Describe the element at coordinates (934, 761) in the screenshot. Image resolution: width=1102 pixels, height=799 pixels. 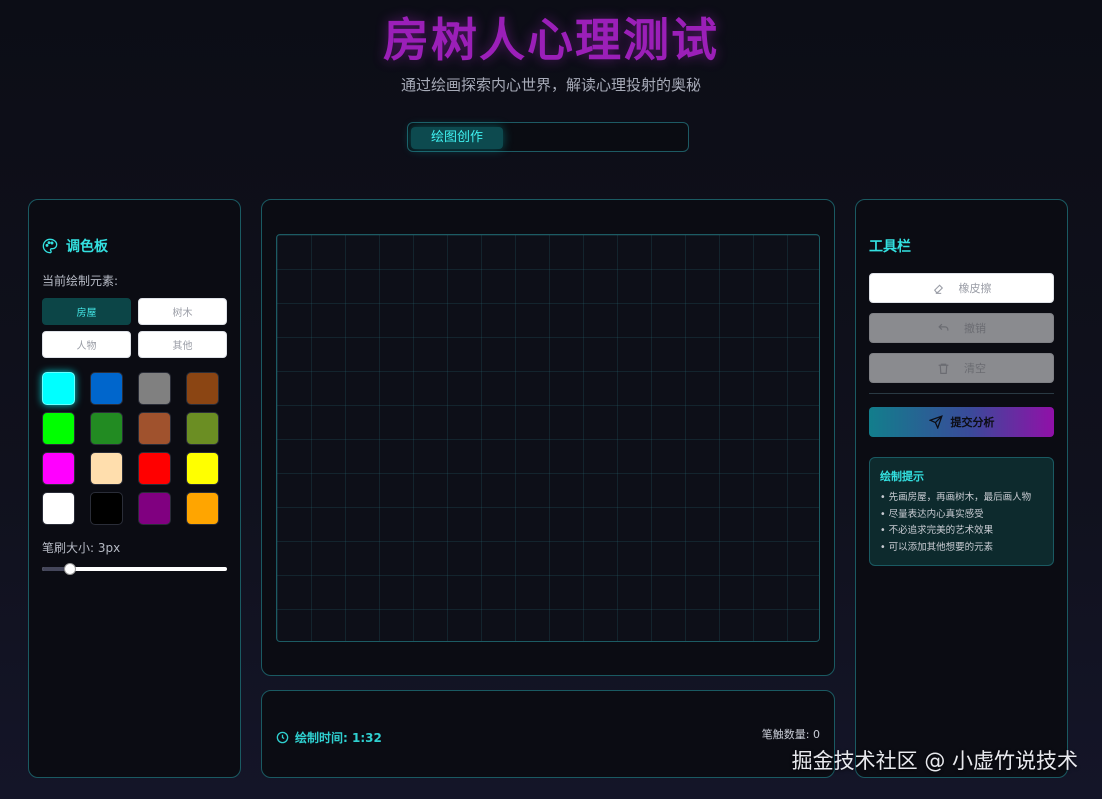
I see `watermark: 掘金技术社区 @ 小虚竹说技术` at that location.